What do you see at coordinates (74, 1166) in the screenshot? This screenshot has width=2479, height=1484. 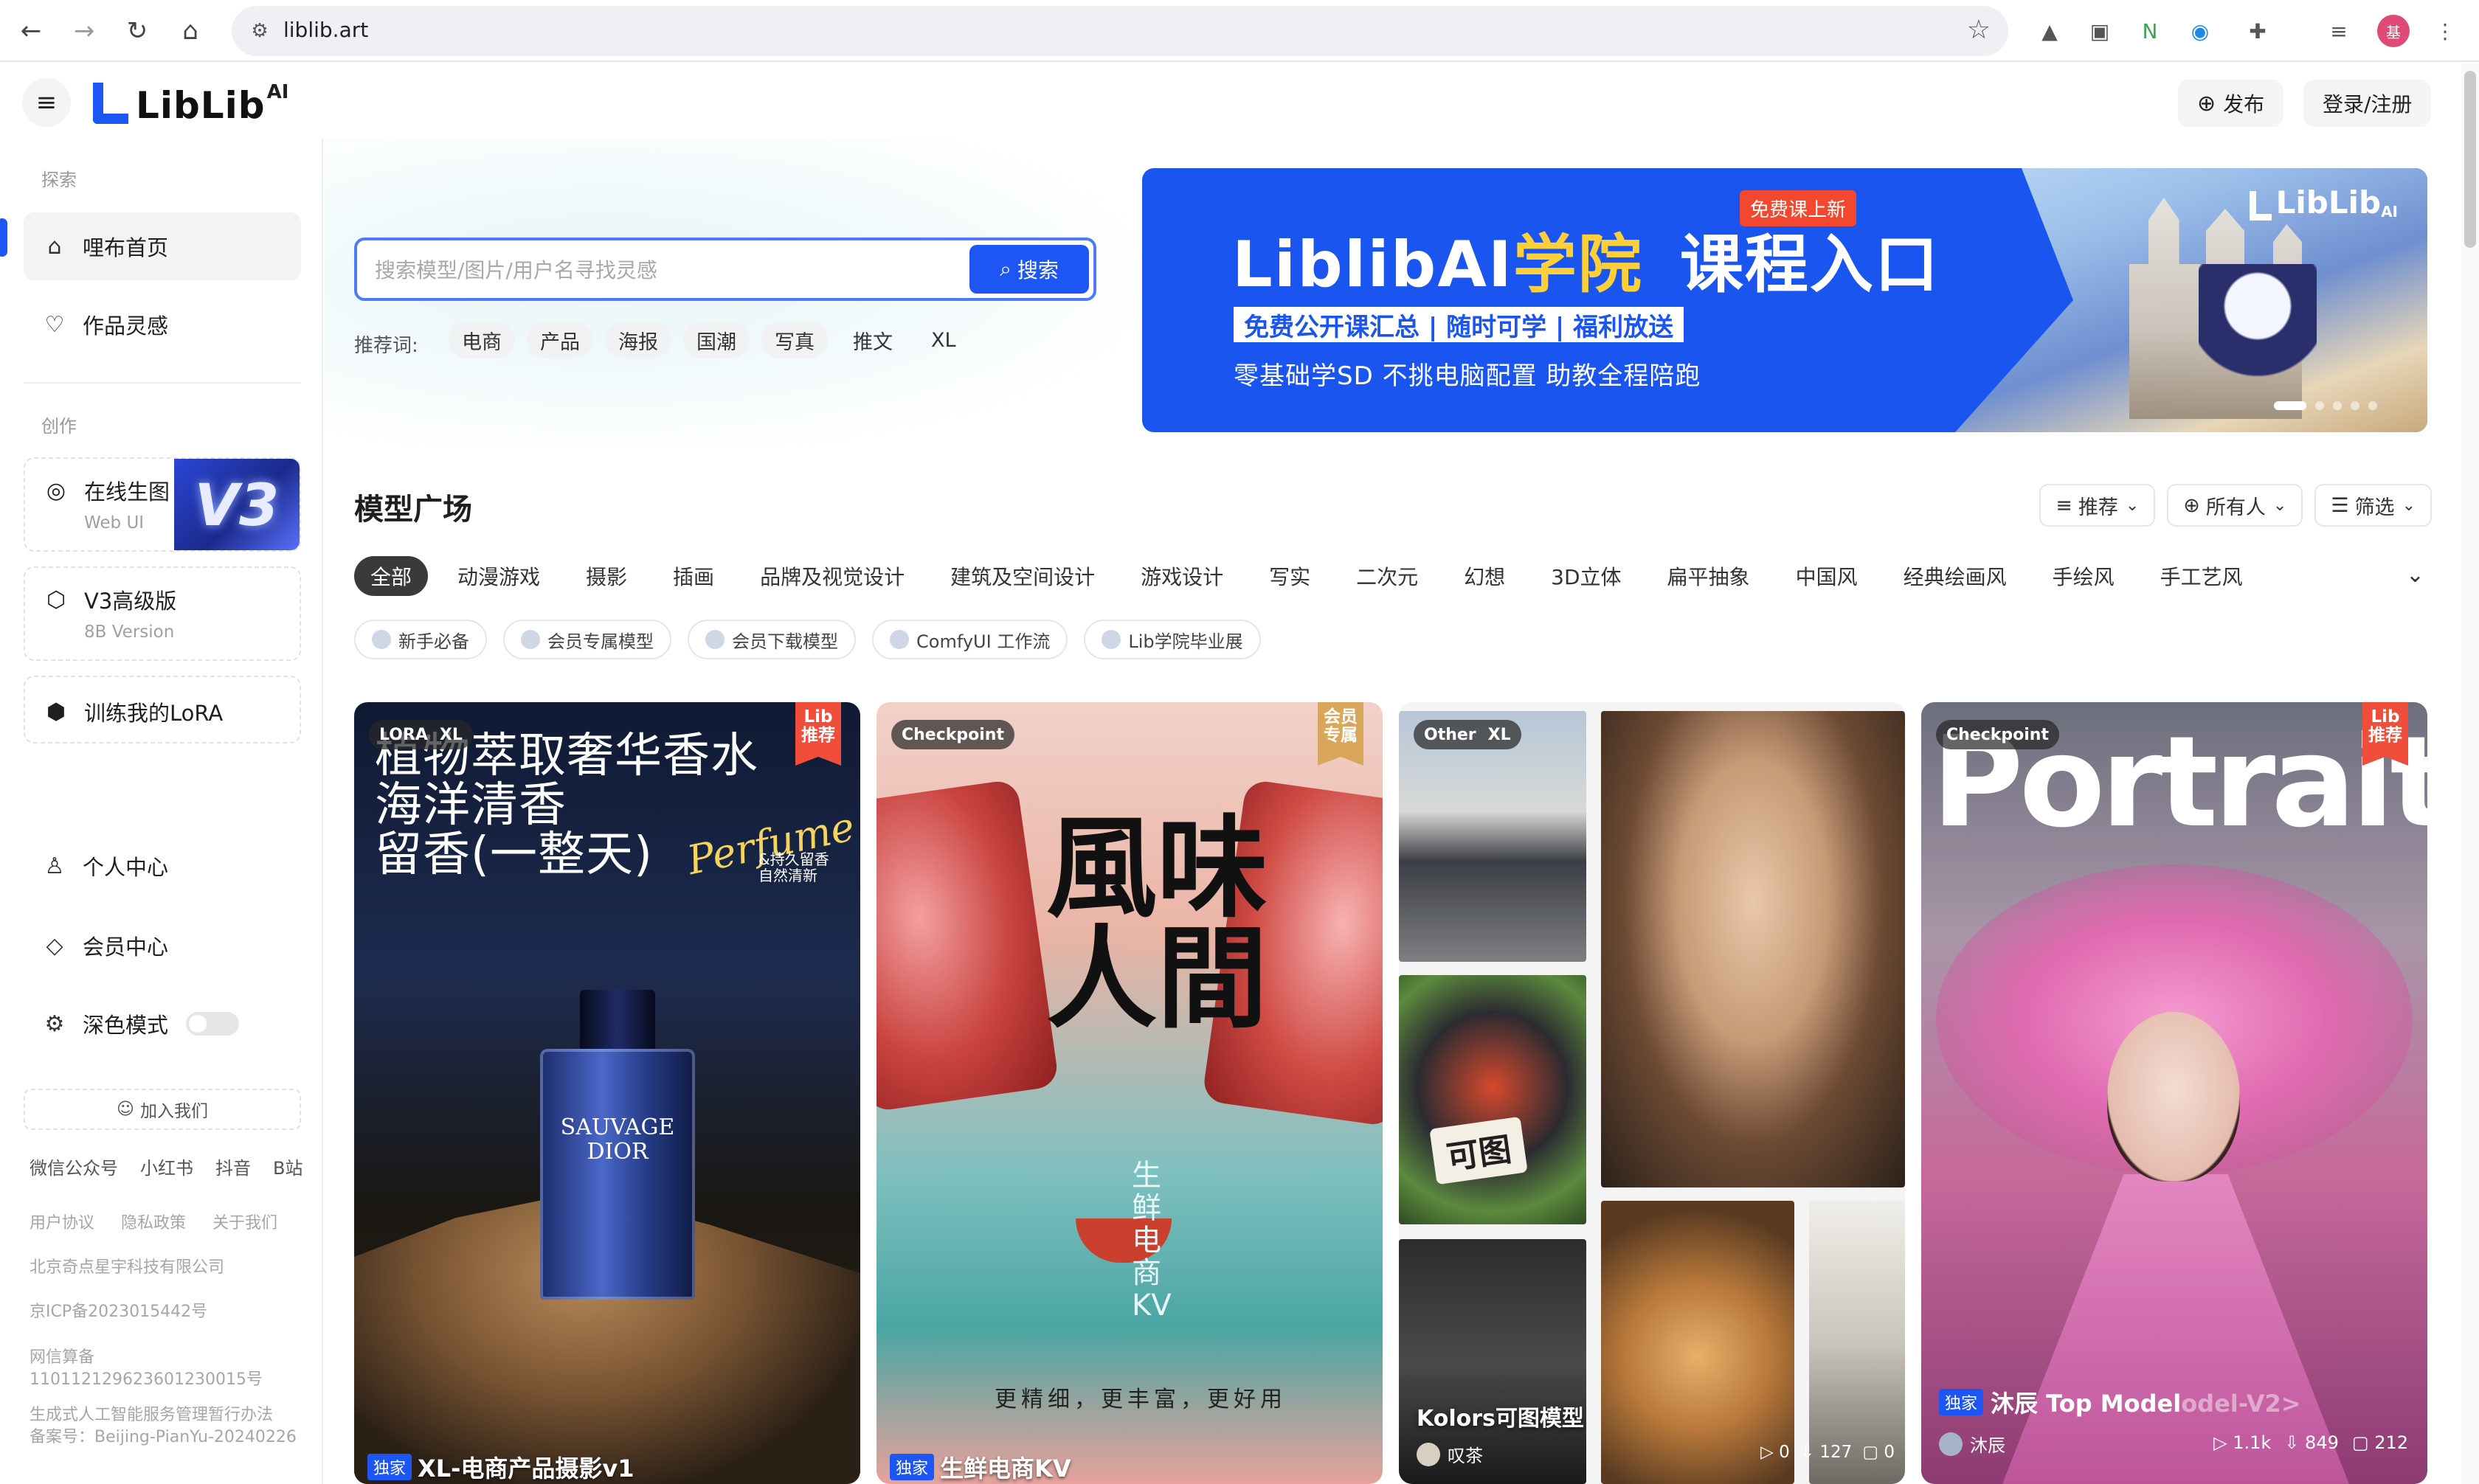 I see `social-link-wechat: 微信公众号` at bounding box center [74, 1166].